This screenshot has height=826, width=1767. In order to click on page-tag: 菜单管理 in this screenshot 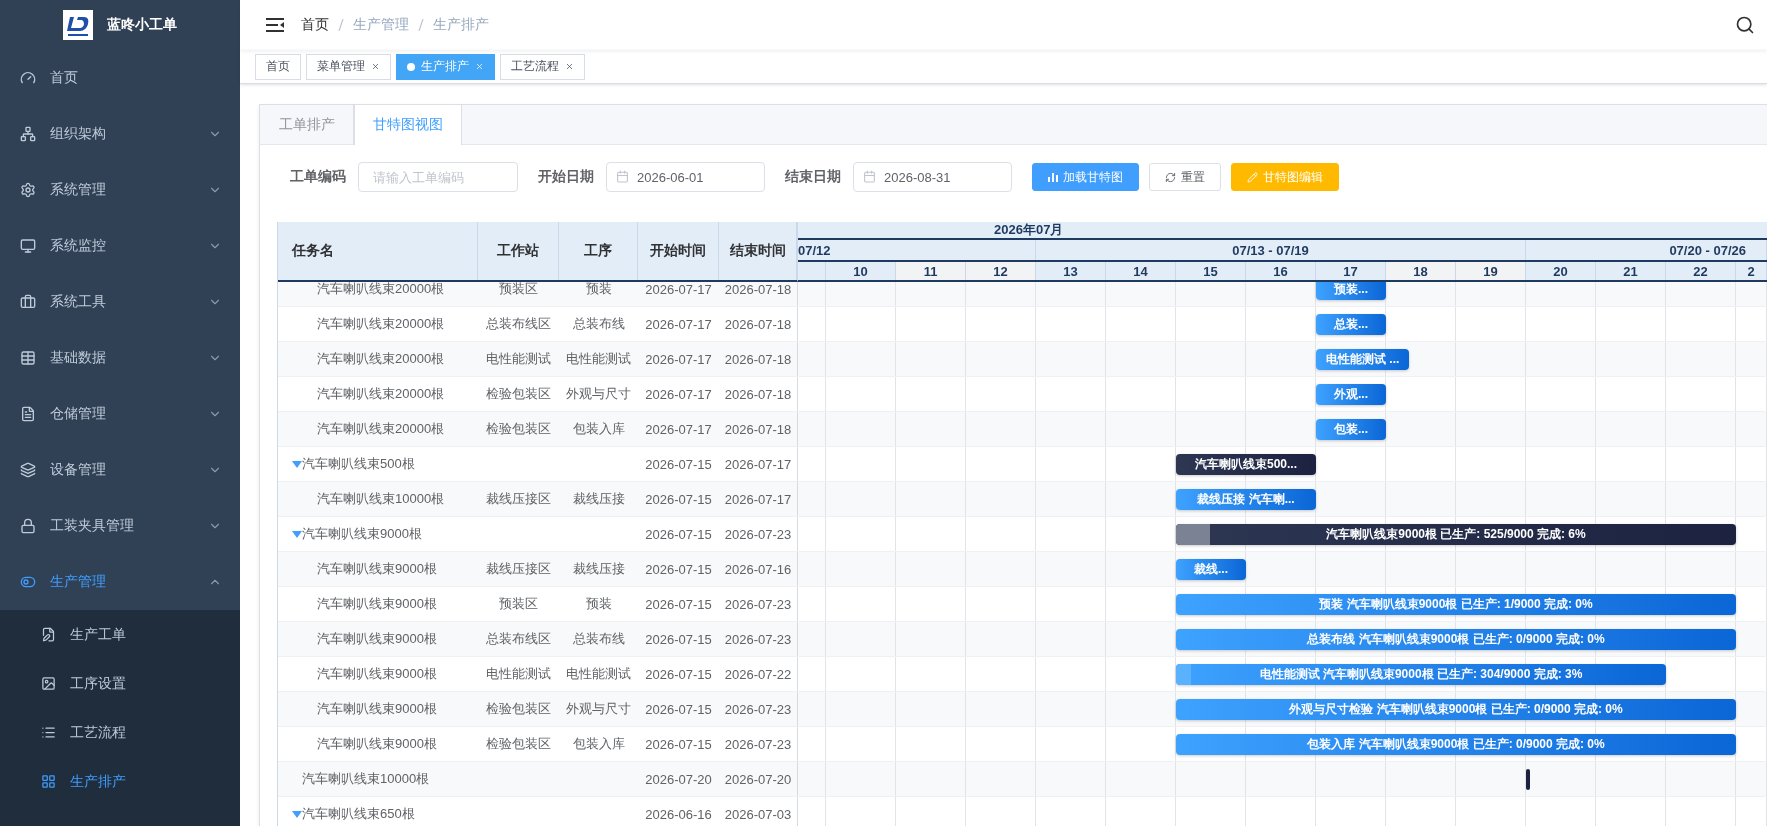, I will do `click(348, 66)`.